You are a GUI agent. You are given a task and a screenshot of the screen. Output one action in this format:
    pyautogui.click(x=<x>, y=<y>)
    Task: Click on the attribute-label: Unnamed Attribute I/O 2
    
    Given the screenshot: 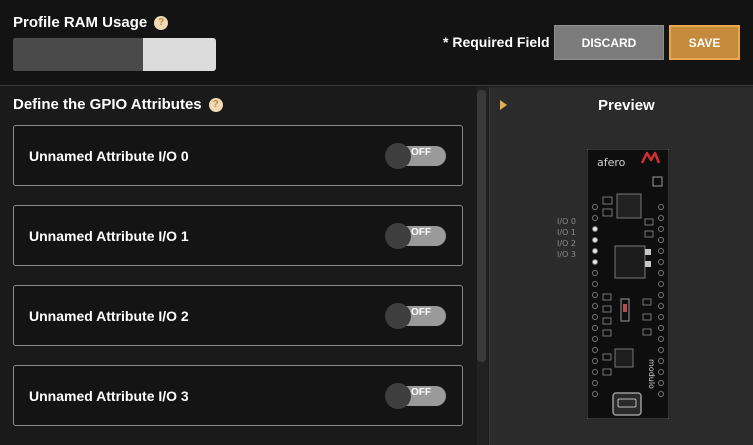 What is the action you would take?
    pyautogui.click(x=109, y=316)
    